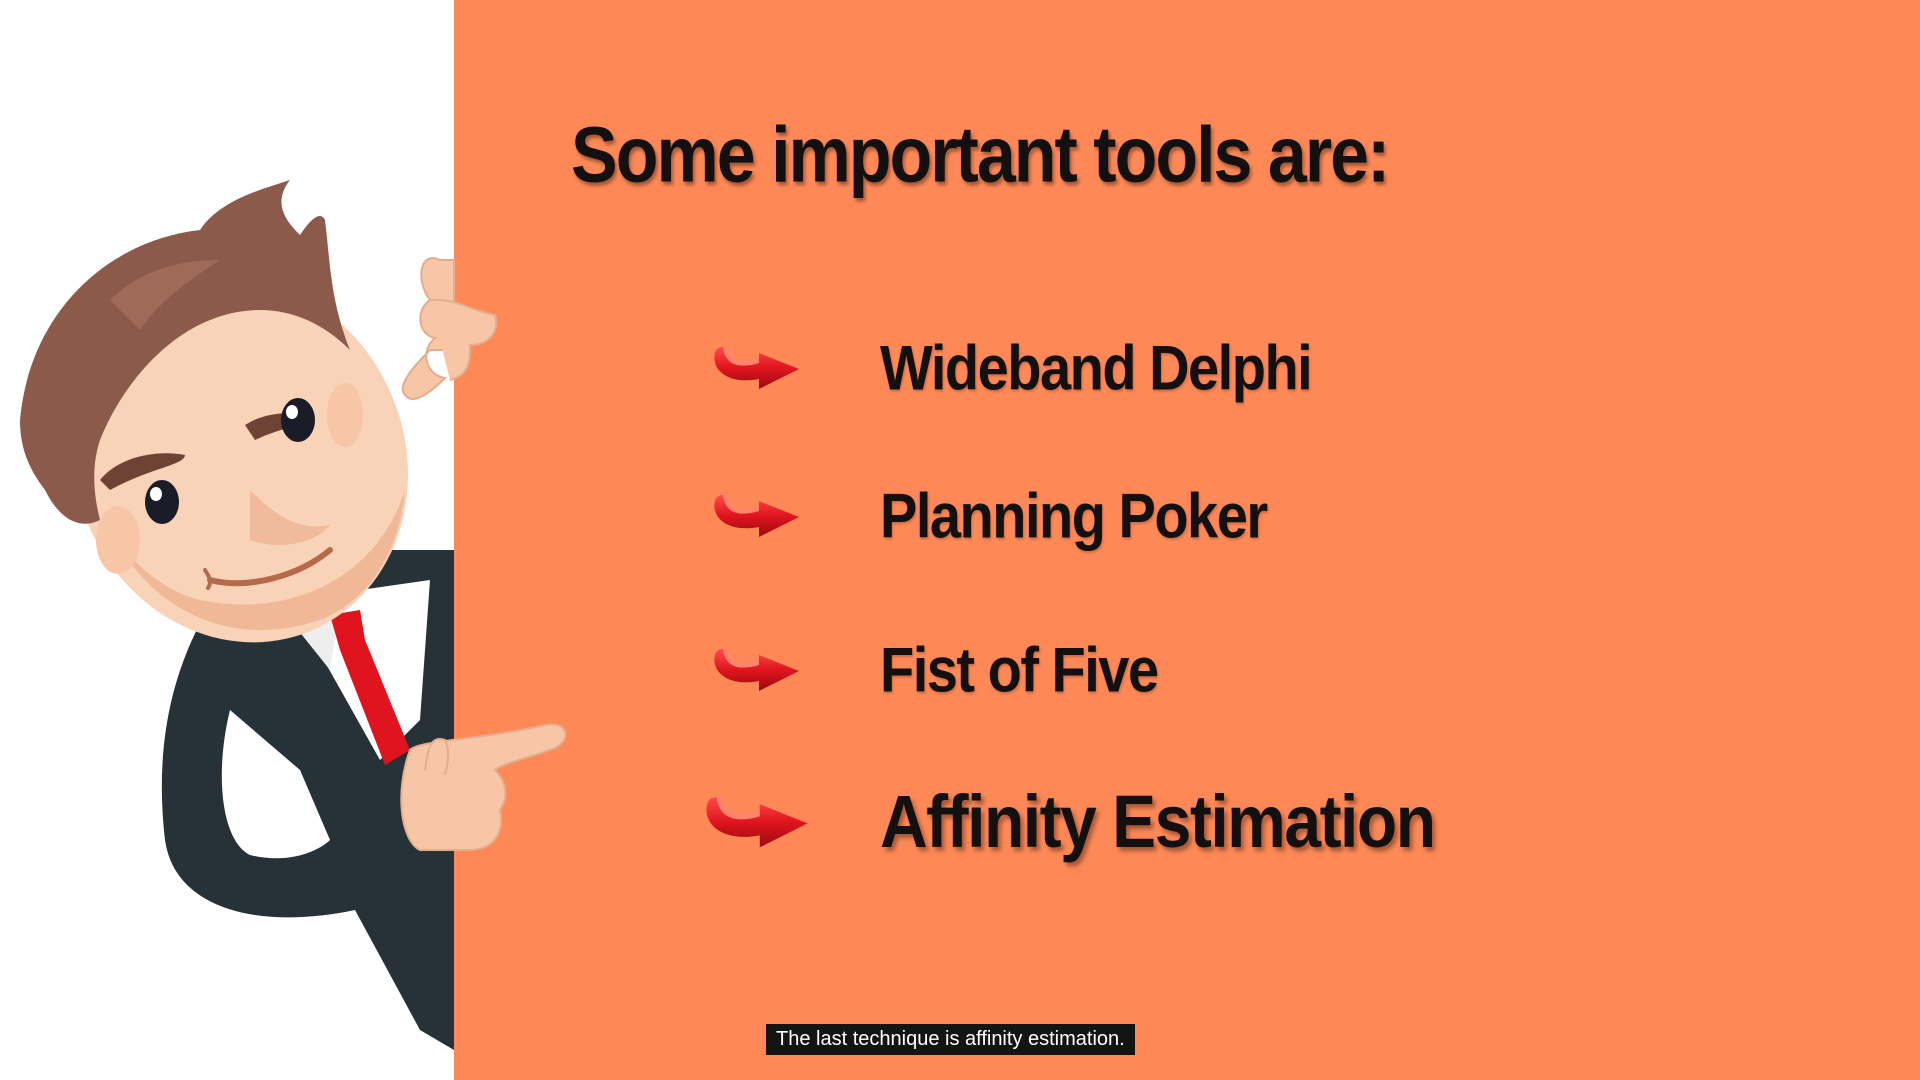  Describe the element at coordinates (449, 328) in the screenshot. I see `thumb-hand-icon` at that location.